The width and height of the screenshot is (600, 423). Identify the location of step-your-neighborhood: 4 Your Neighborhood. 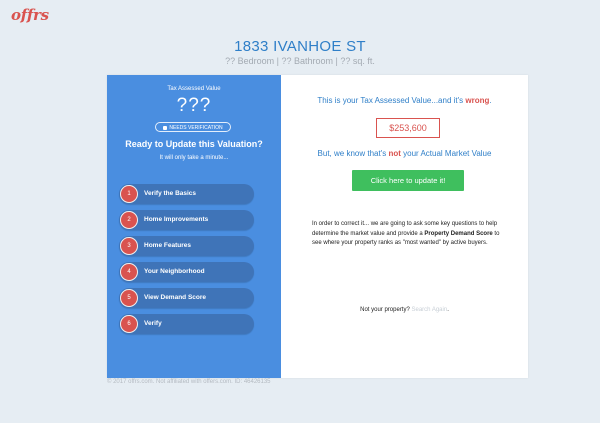
(186, 272).